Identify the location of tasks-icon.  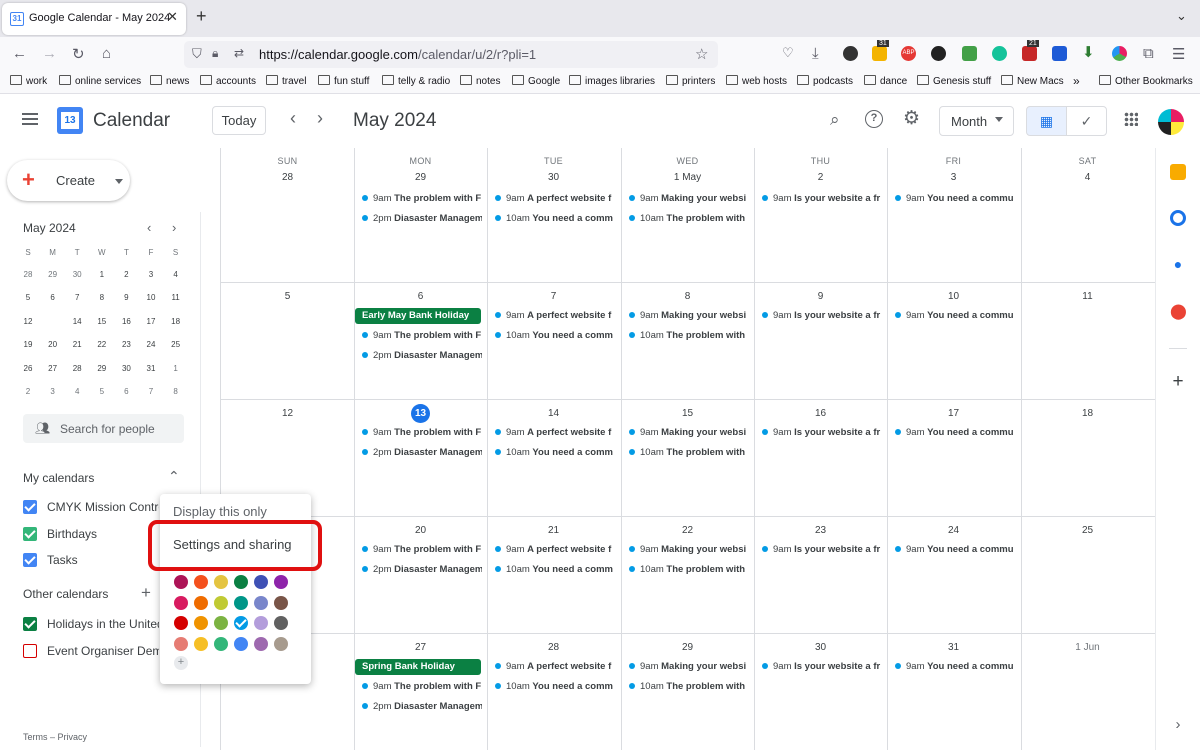
(1178, 218).